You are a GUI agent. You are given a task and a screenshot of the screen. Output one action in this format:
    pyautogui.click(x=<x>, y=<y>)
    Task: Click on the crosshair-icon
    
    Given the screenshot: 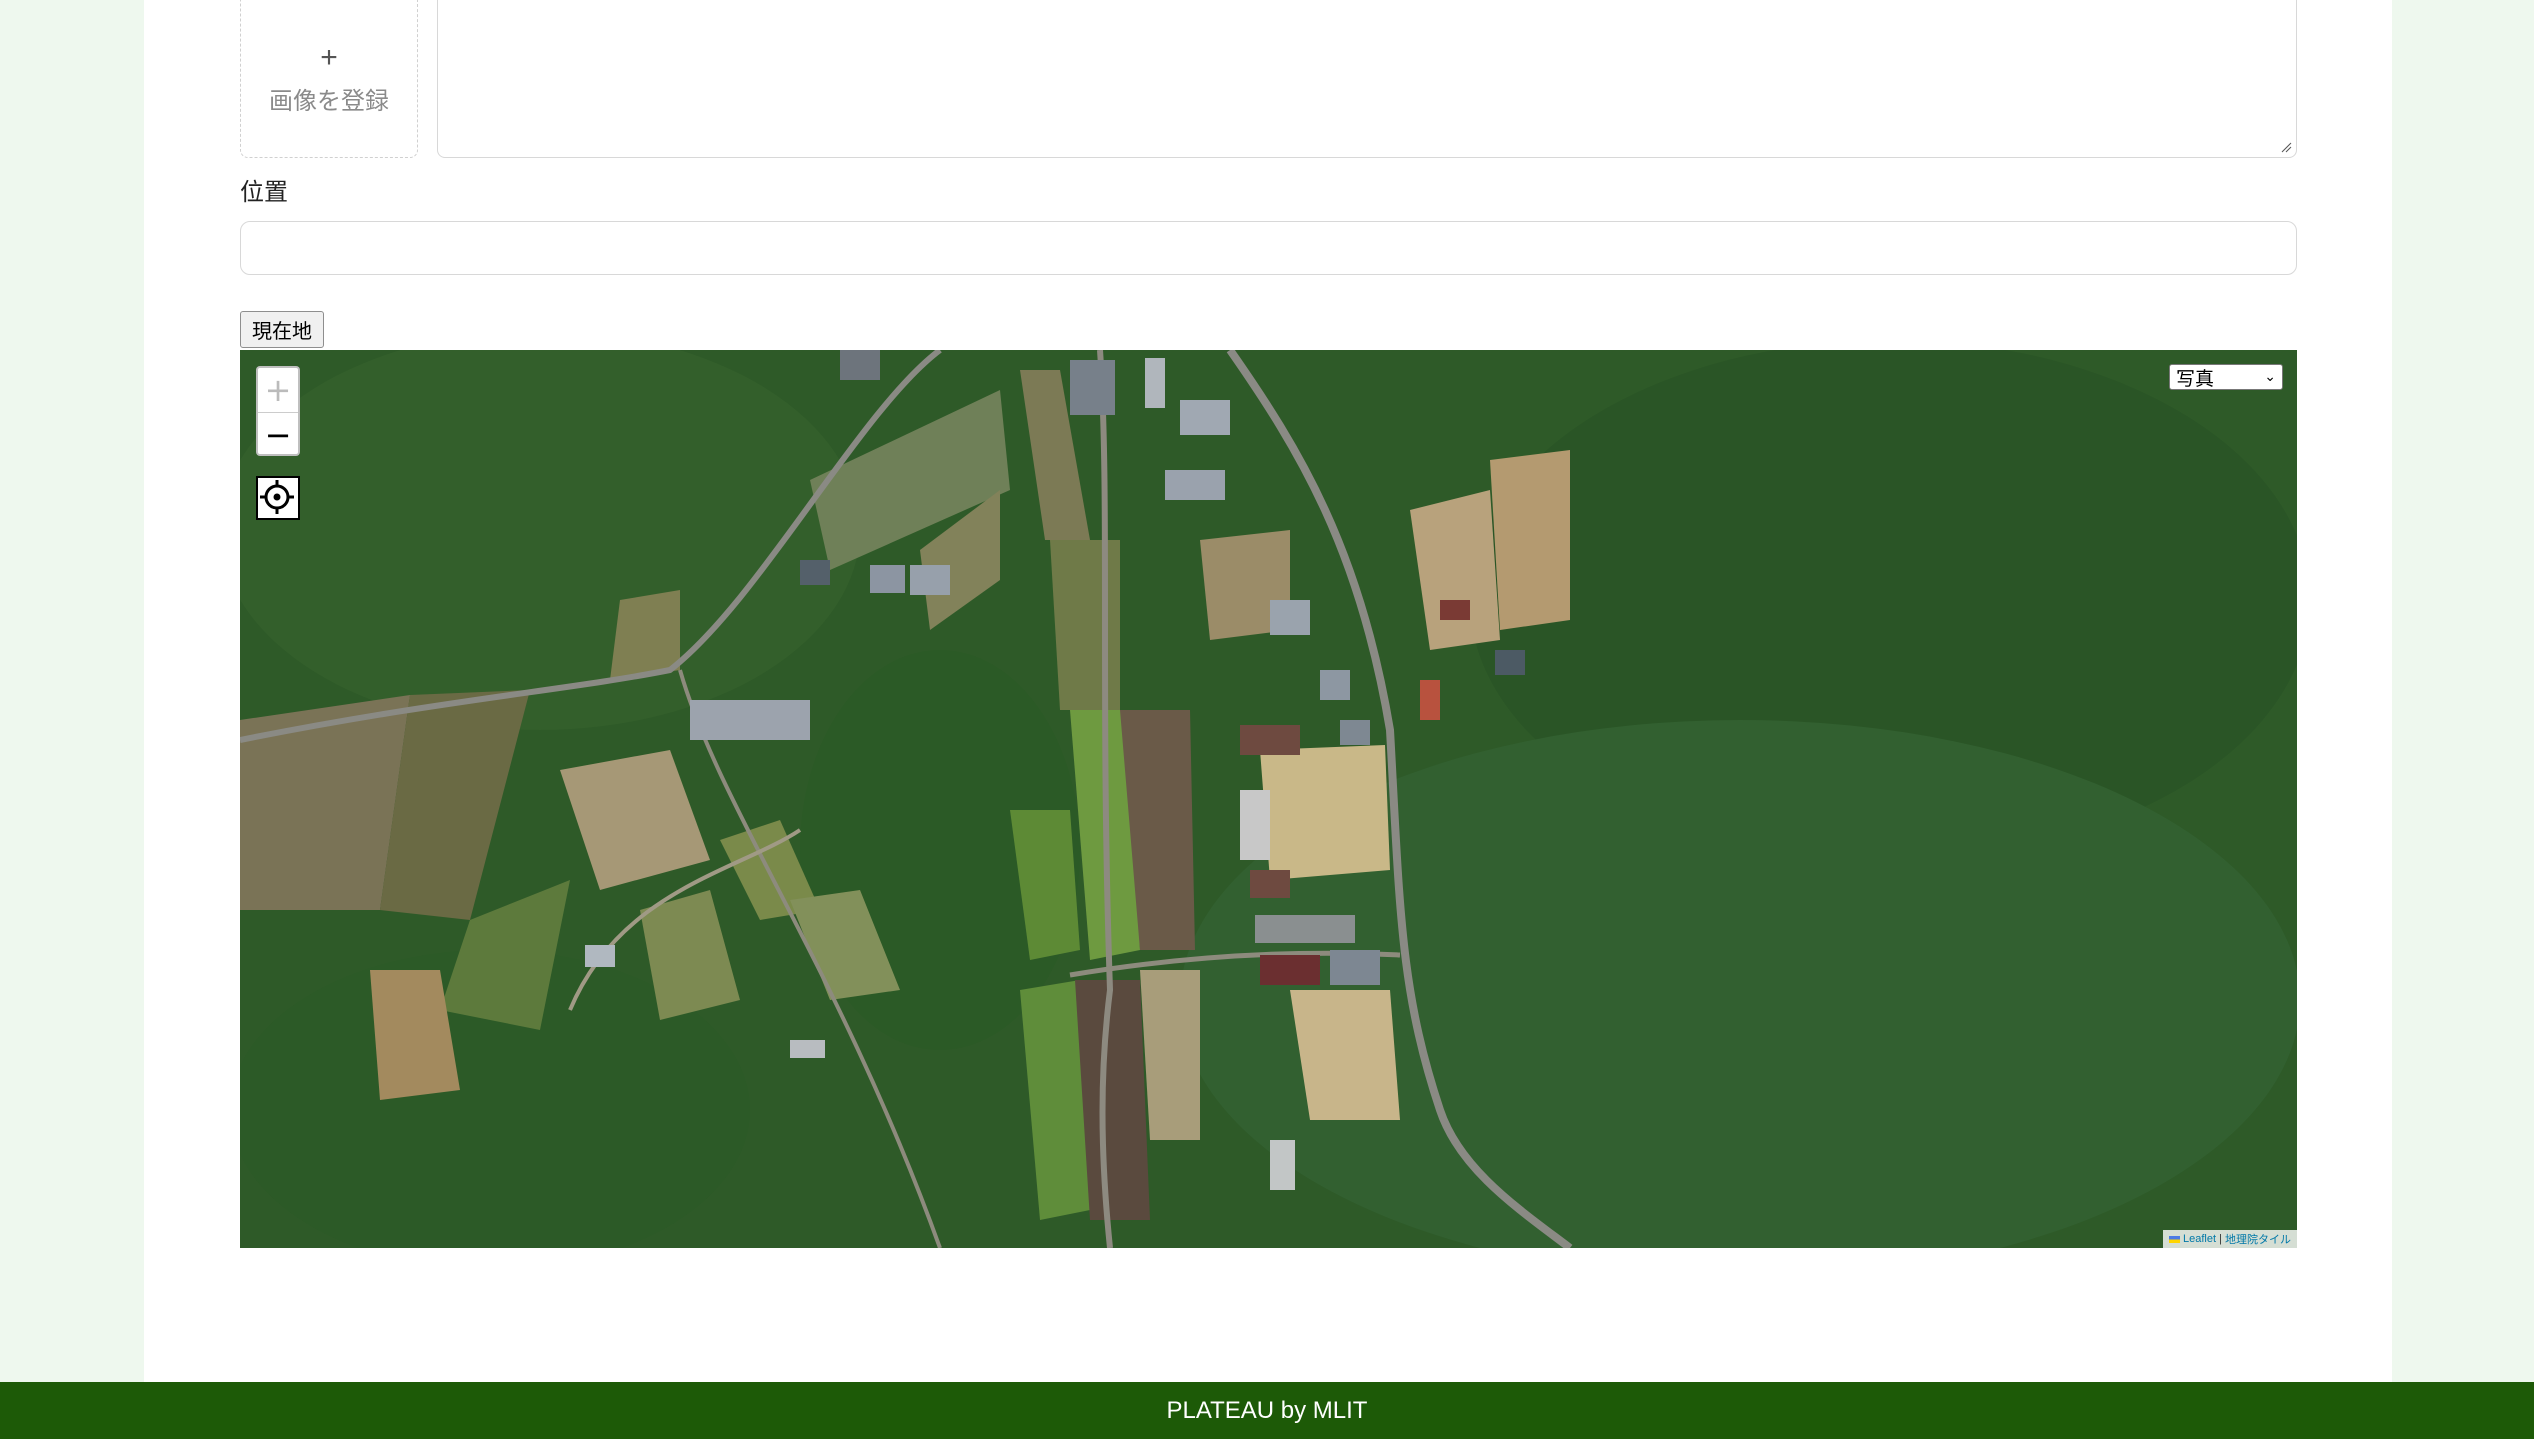 What is the action you would take?
    pyautogui.click(x=277, y=497)
    